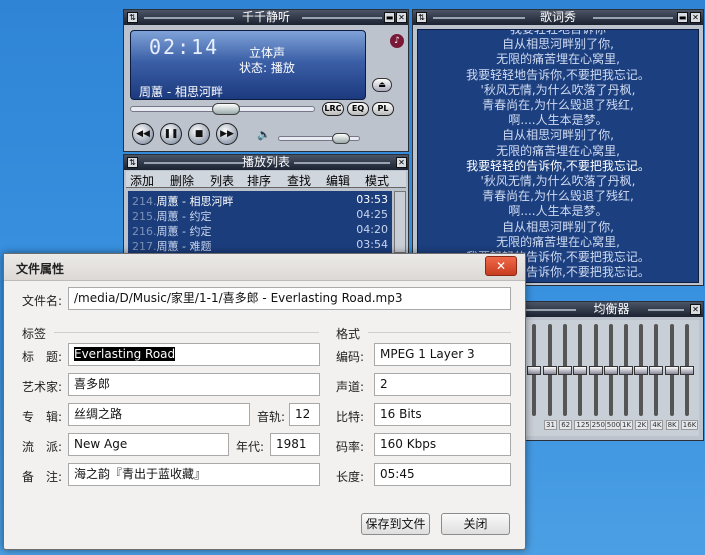 The image size is (705, 555). Describe the element at coordinates (159, 414) in the screenshot. I see `album-field: 丝绸之路` at that location.